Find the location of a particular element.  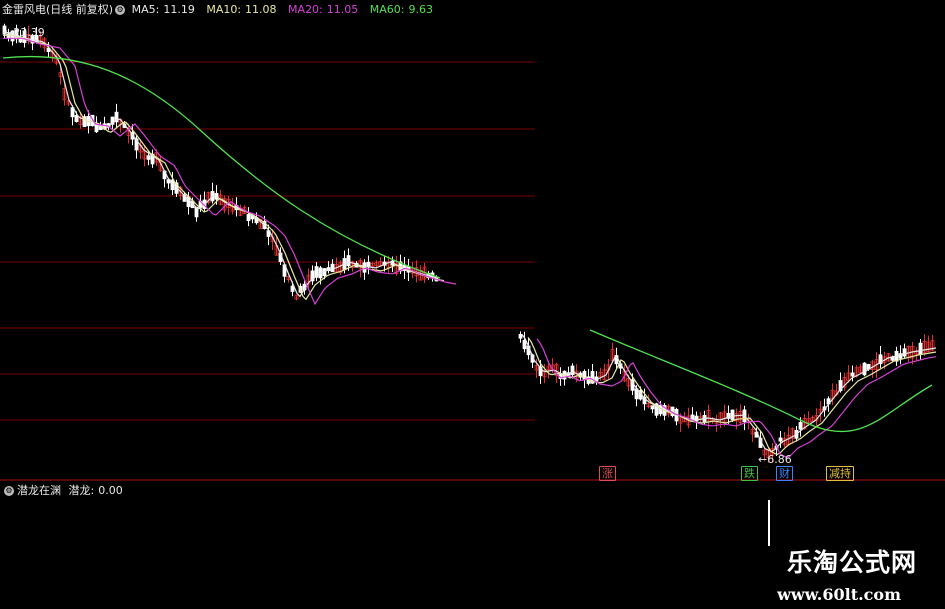

high-price-label: ←23.39 is located at coordinates (24, 33).